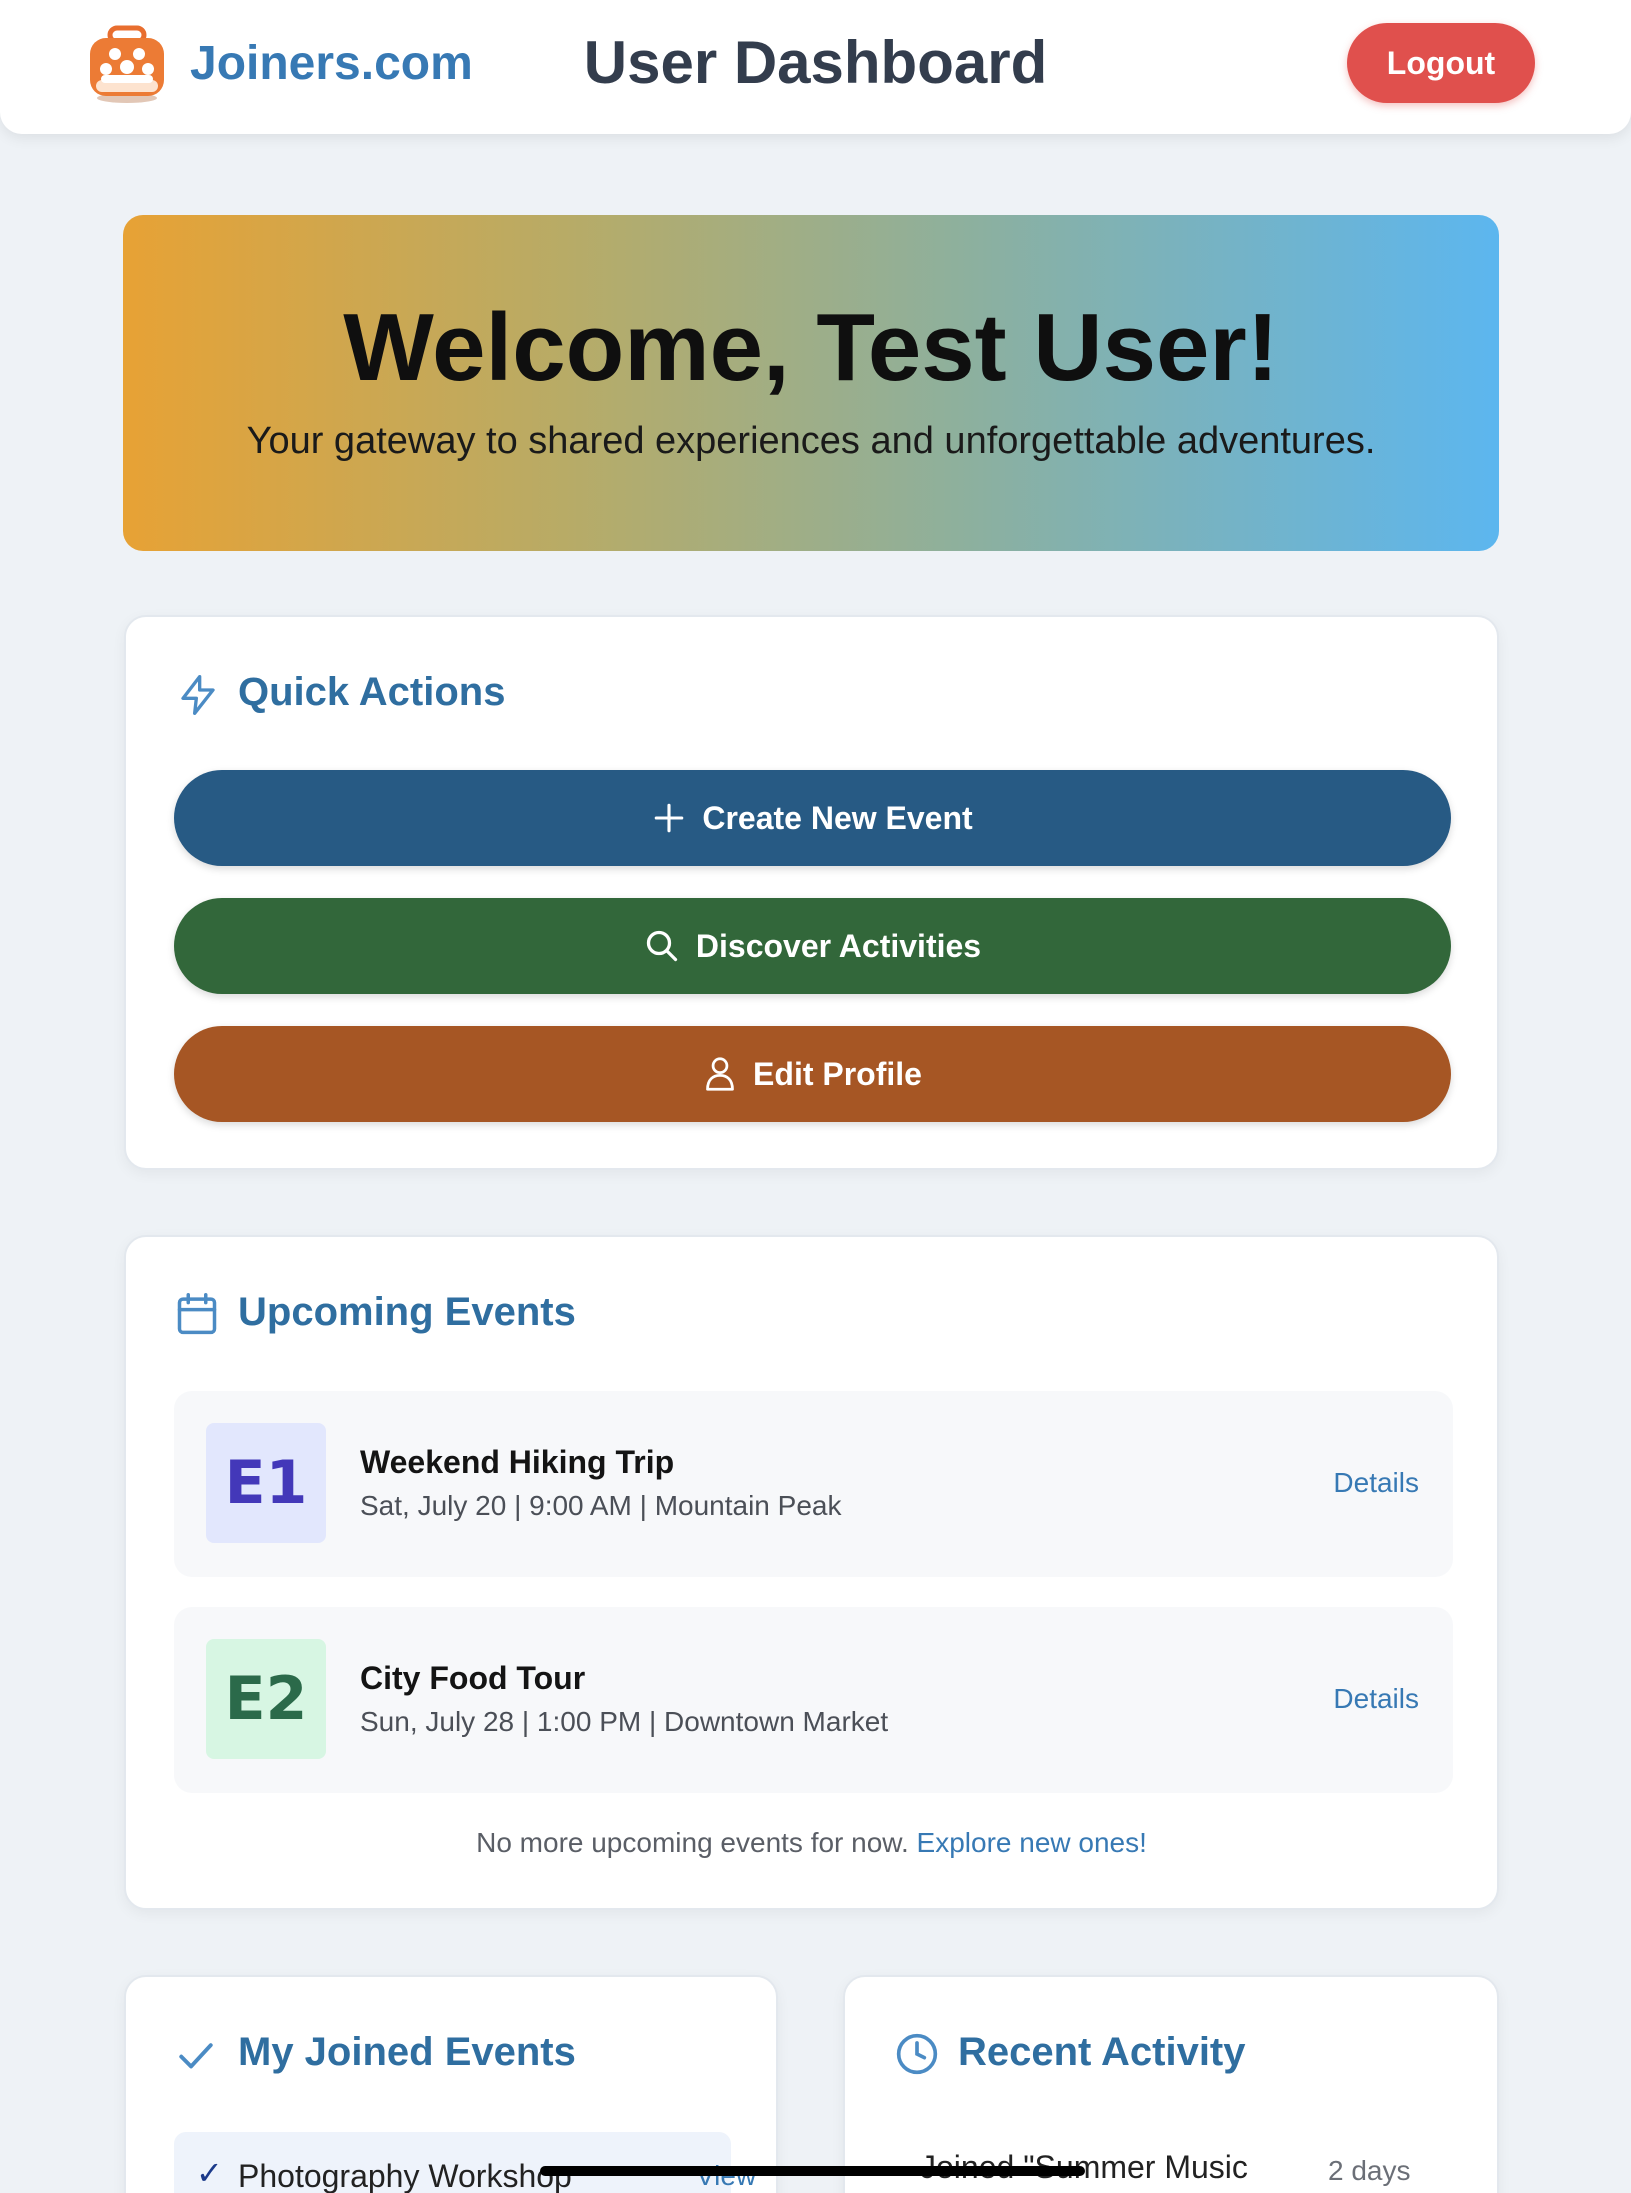  I want to click on create-event-label: Create New Event, so click(837, 817).